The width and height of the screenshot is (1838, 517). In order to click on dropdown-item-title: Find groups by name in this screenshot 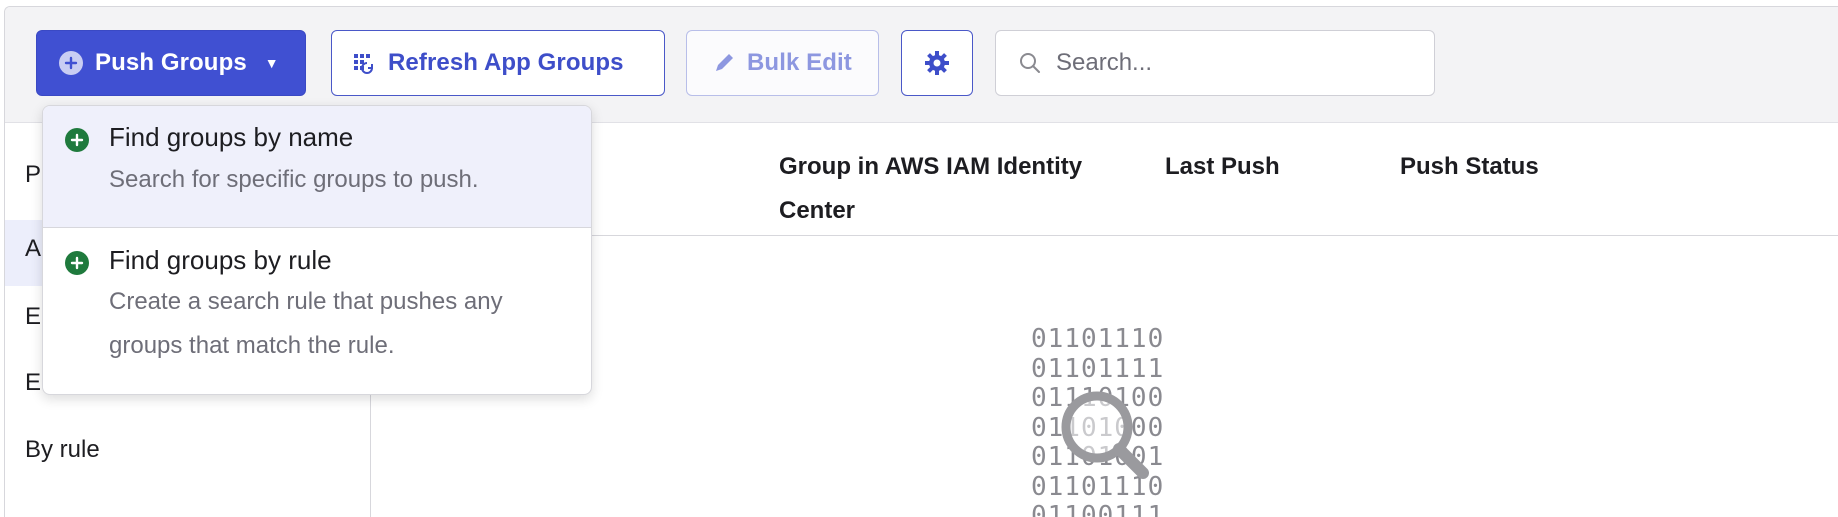, I will do `click(231, 137)`.